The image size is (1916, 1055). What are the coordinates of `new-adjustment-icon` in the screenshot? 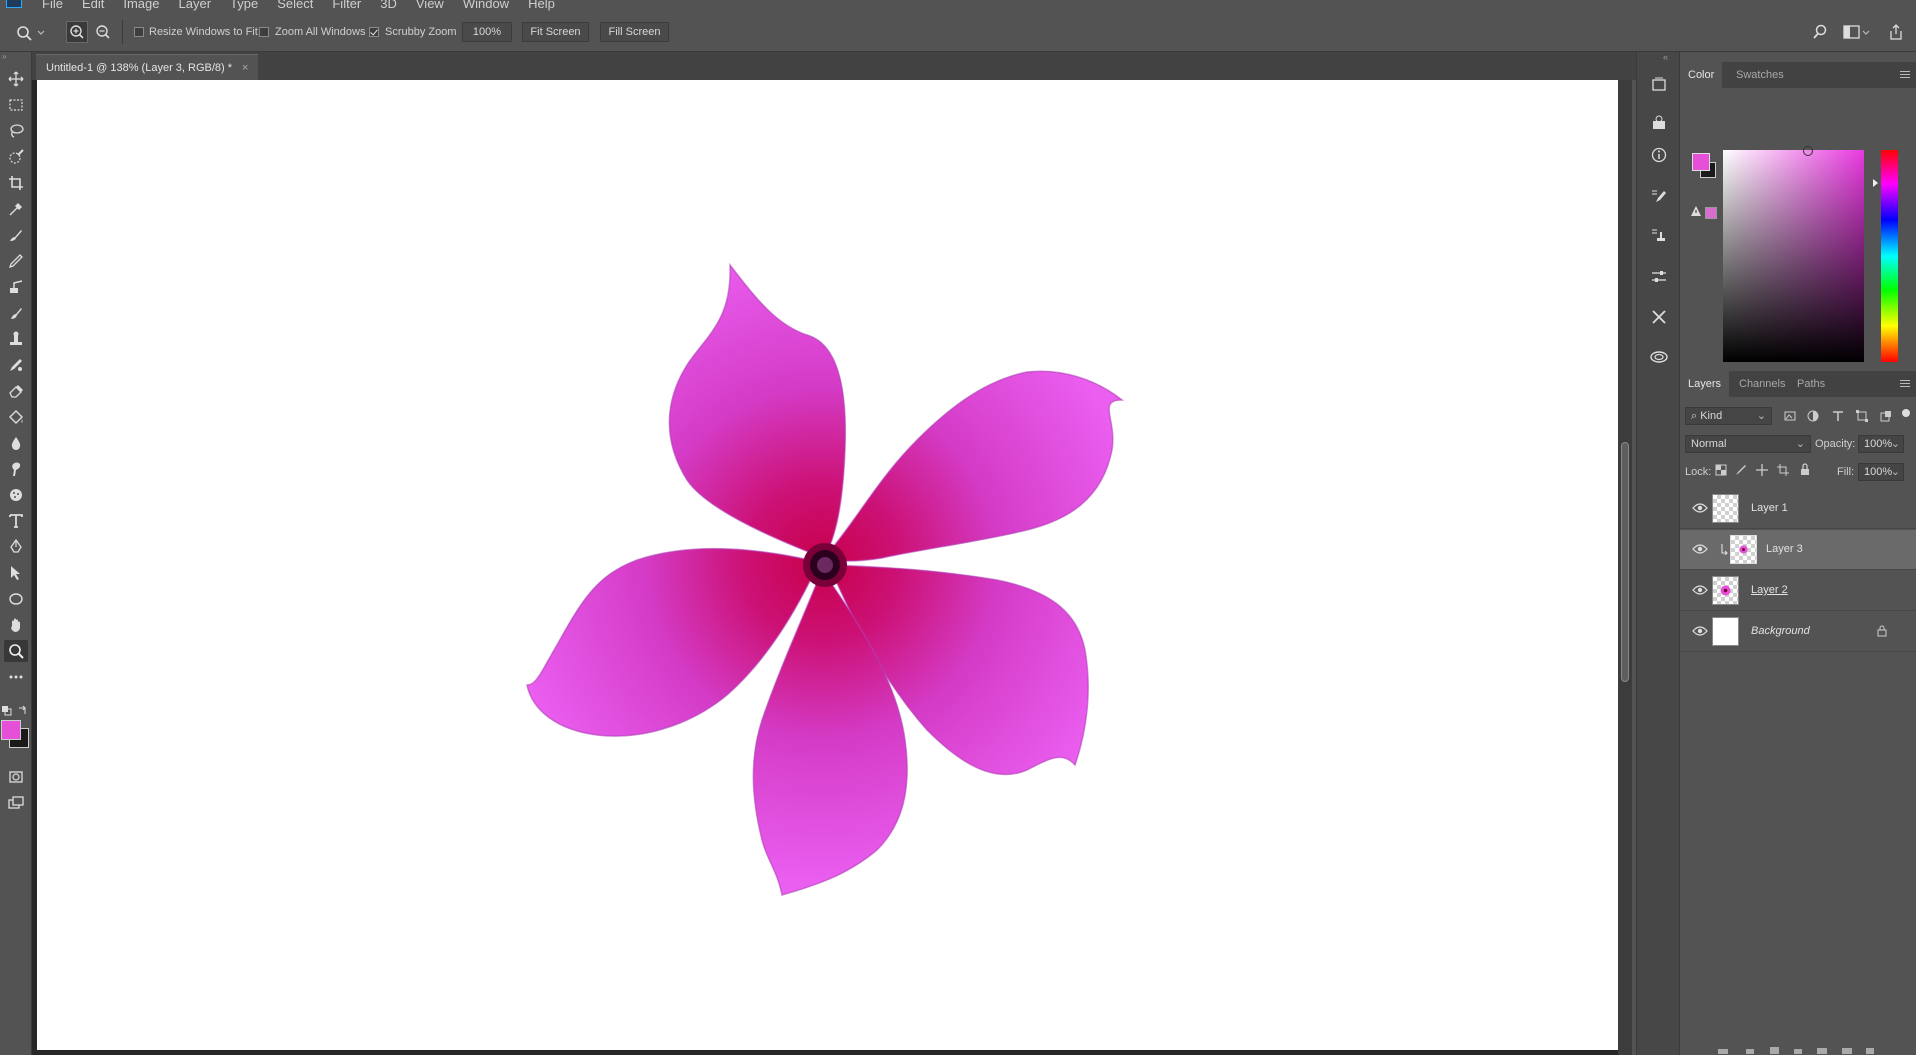 It's located at (1798, 1051).